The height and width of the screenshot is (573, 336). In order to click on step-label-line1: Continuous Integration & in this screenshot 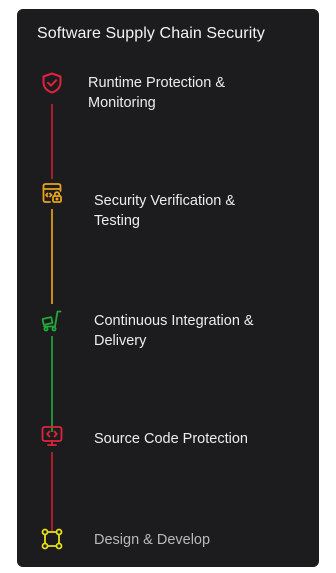, I will do `click(174, 321)`.